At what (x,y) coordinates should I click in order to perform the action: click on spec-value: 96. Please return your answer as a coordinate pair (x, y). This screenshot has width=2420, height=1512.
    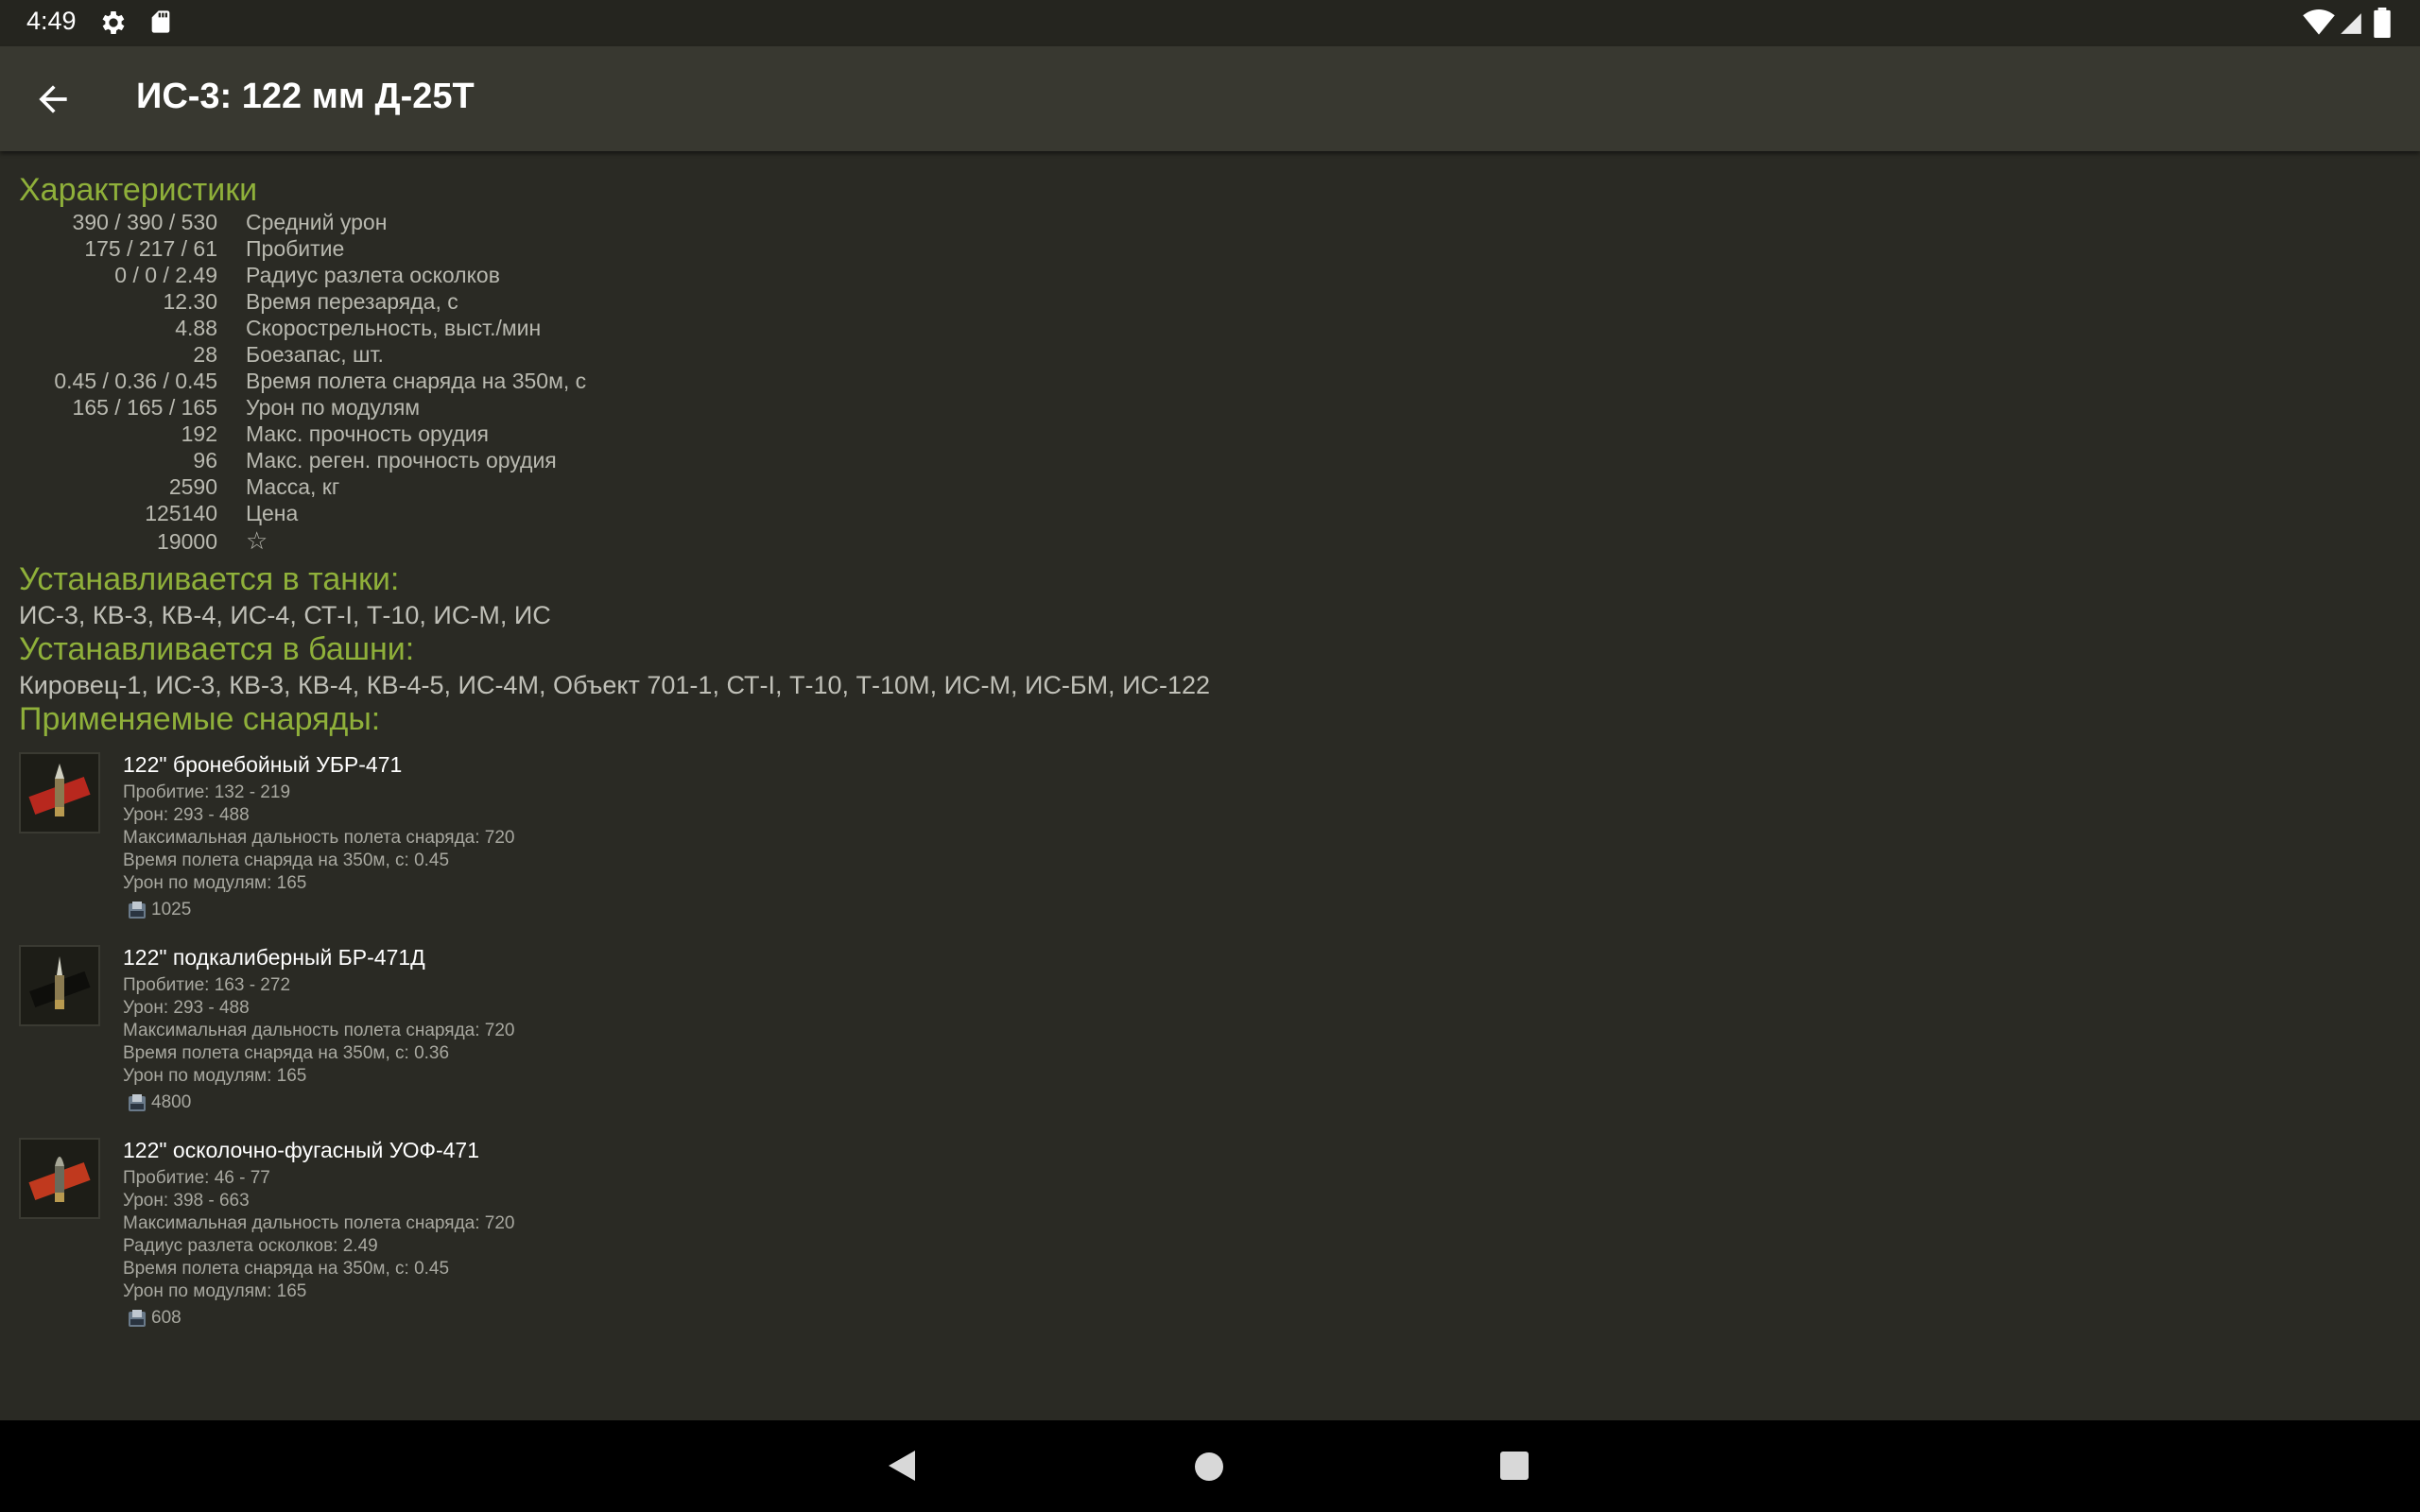
    Looking at the image, I should click on (205, 460).